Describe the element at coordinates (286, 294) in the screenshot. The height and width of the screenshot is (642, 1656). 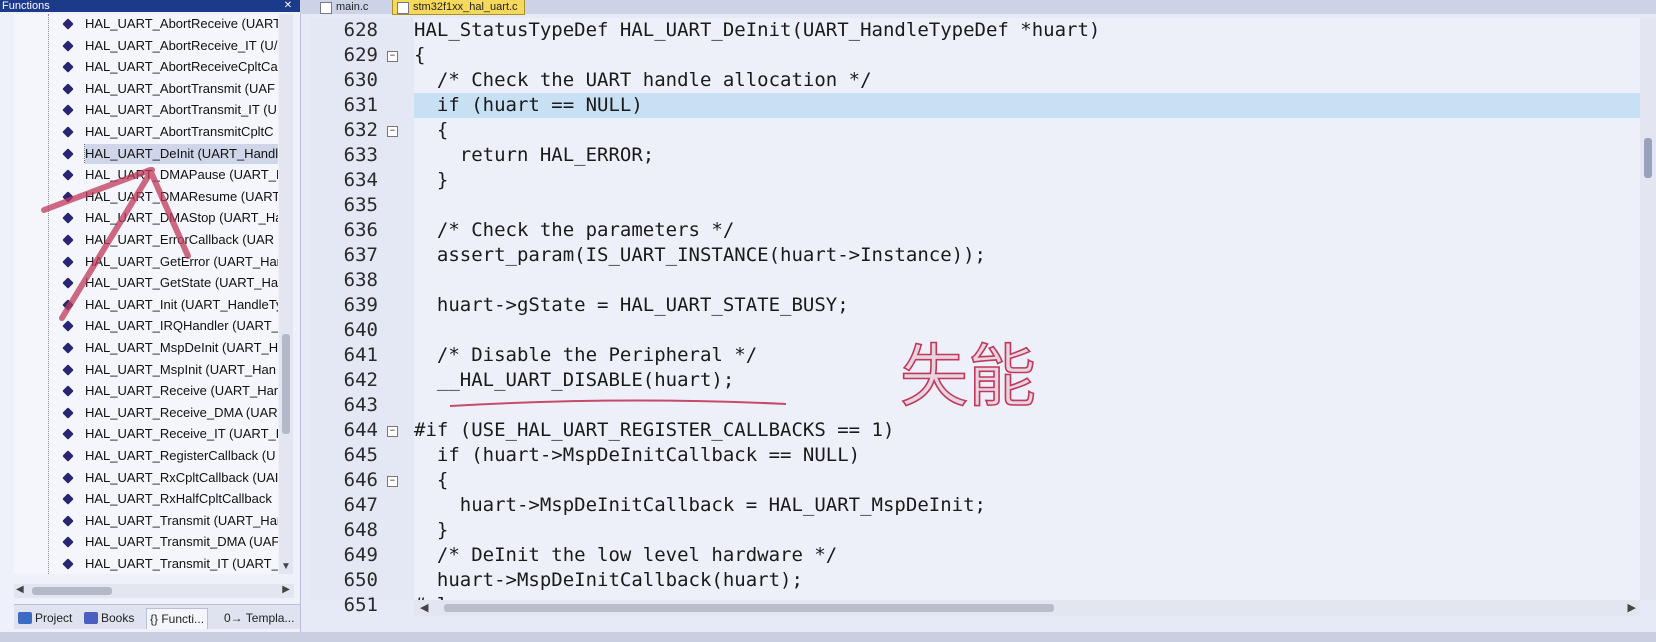
I see `function-list-vertical-scrollbar: ▼` at that location.